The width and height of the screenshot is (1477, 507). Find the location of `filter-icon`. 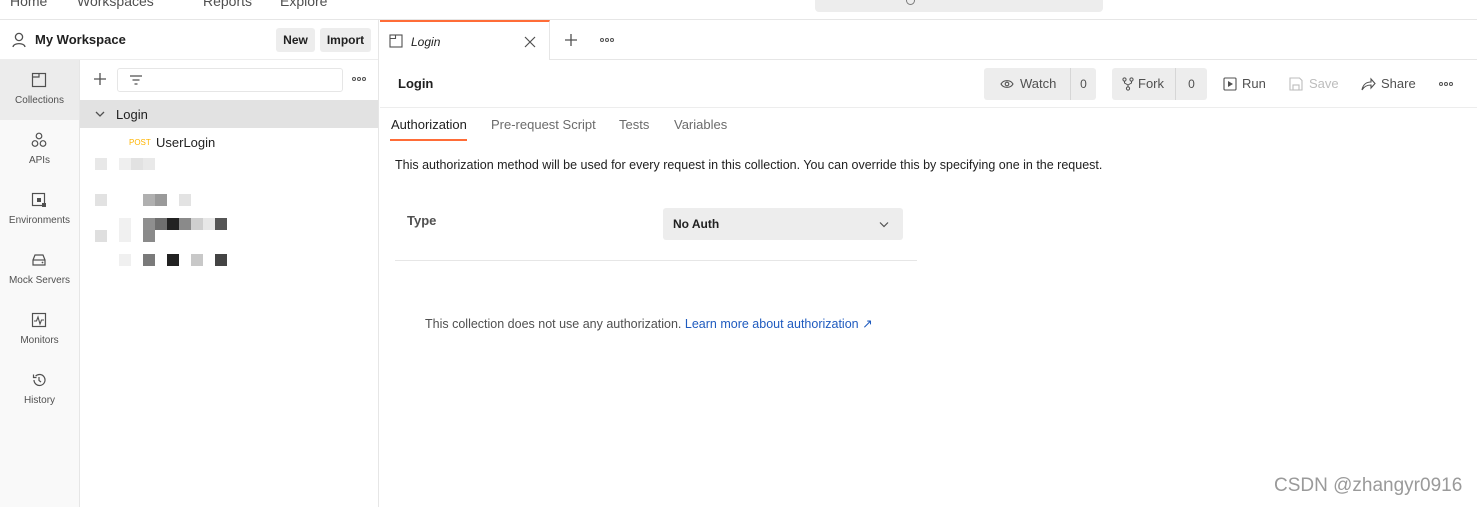

filter-icon is located at coordinates (136, 80).